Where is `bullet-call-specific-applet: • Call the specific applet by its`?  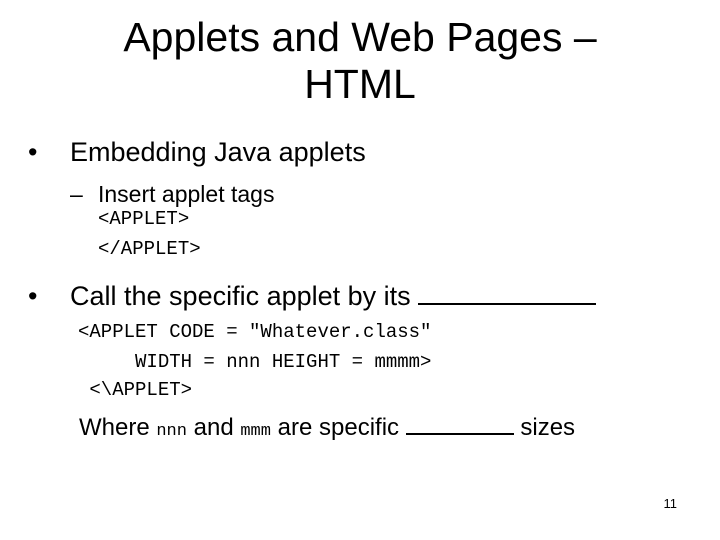
bullet-call-specific-applet: • Call the specific applet by its is located at coordinates (312, 296).